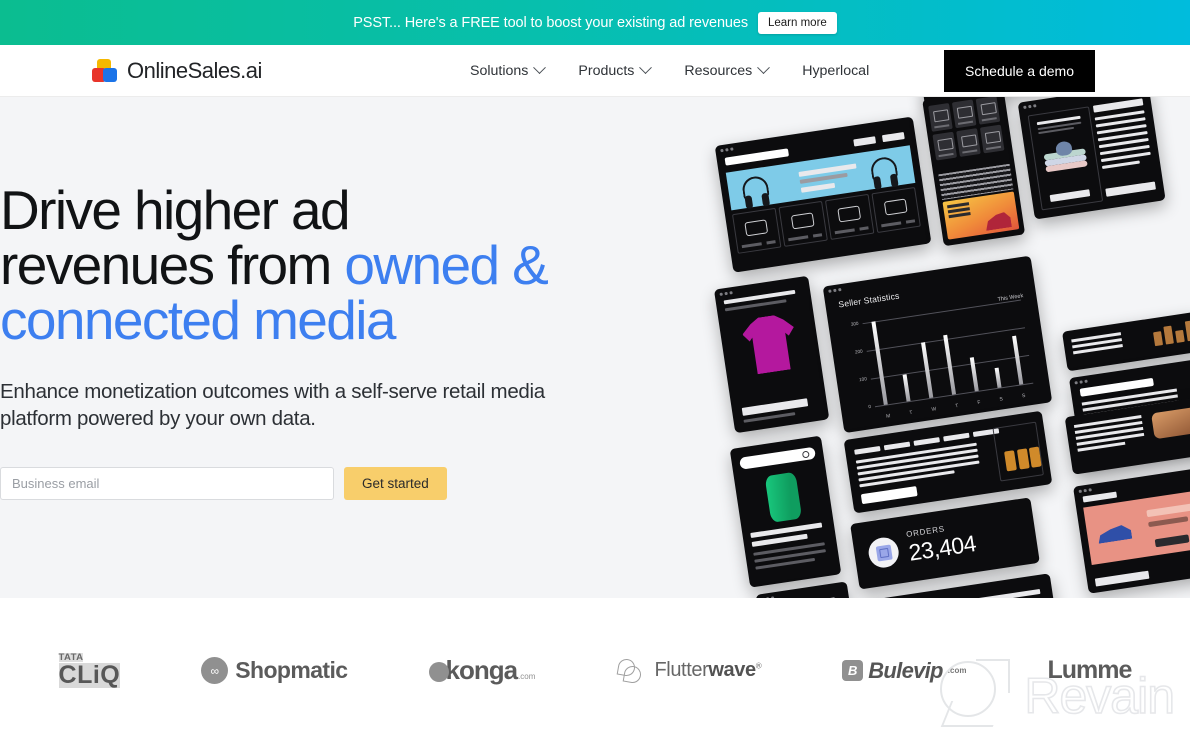 This screenshot has height=743, width=1190. Describe the element at coordinates (785, 511) in the screenshot. I see `collage-card-beverage-phone` at that location.